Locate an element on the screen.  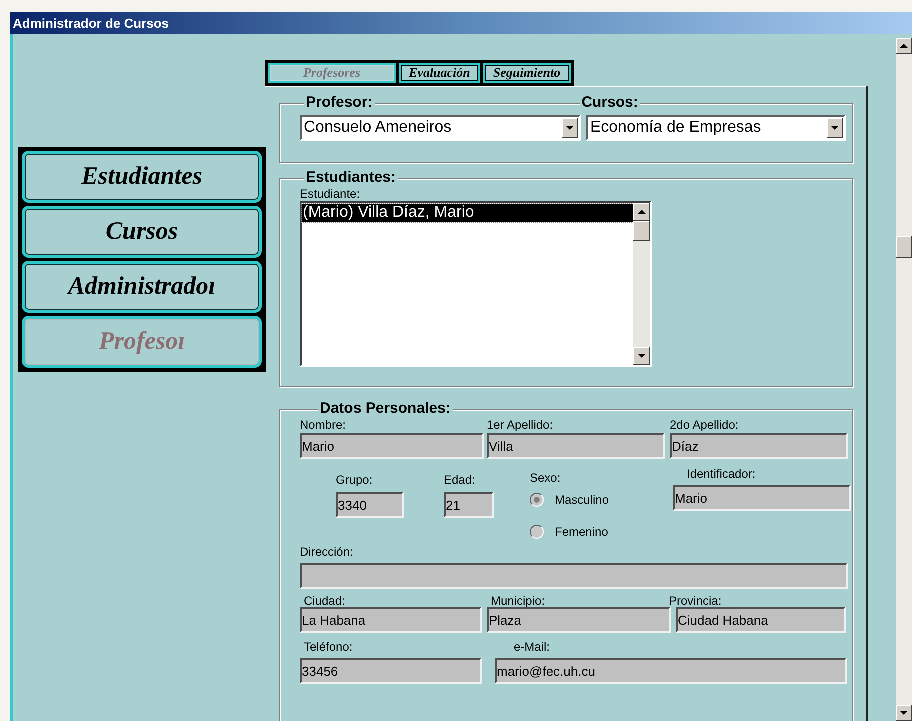
field-label: Edad: is located at coordinates (460, 480).